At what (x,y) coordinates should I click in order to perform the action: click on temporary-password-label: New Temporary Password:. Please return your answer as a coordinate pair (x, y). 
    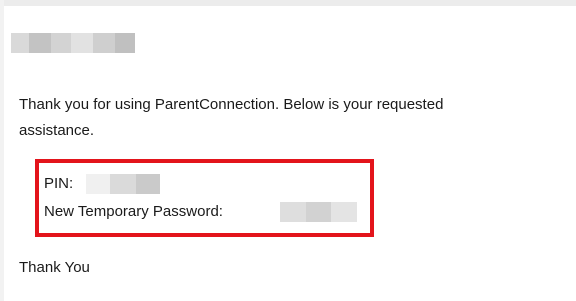
    Looking at the image, I should click on (133, 211).